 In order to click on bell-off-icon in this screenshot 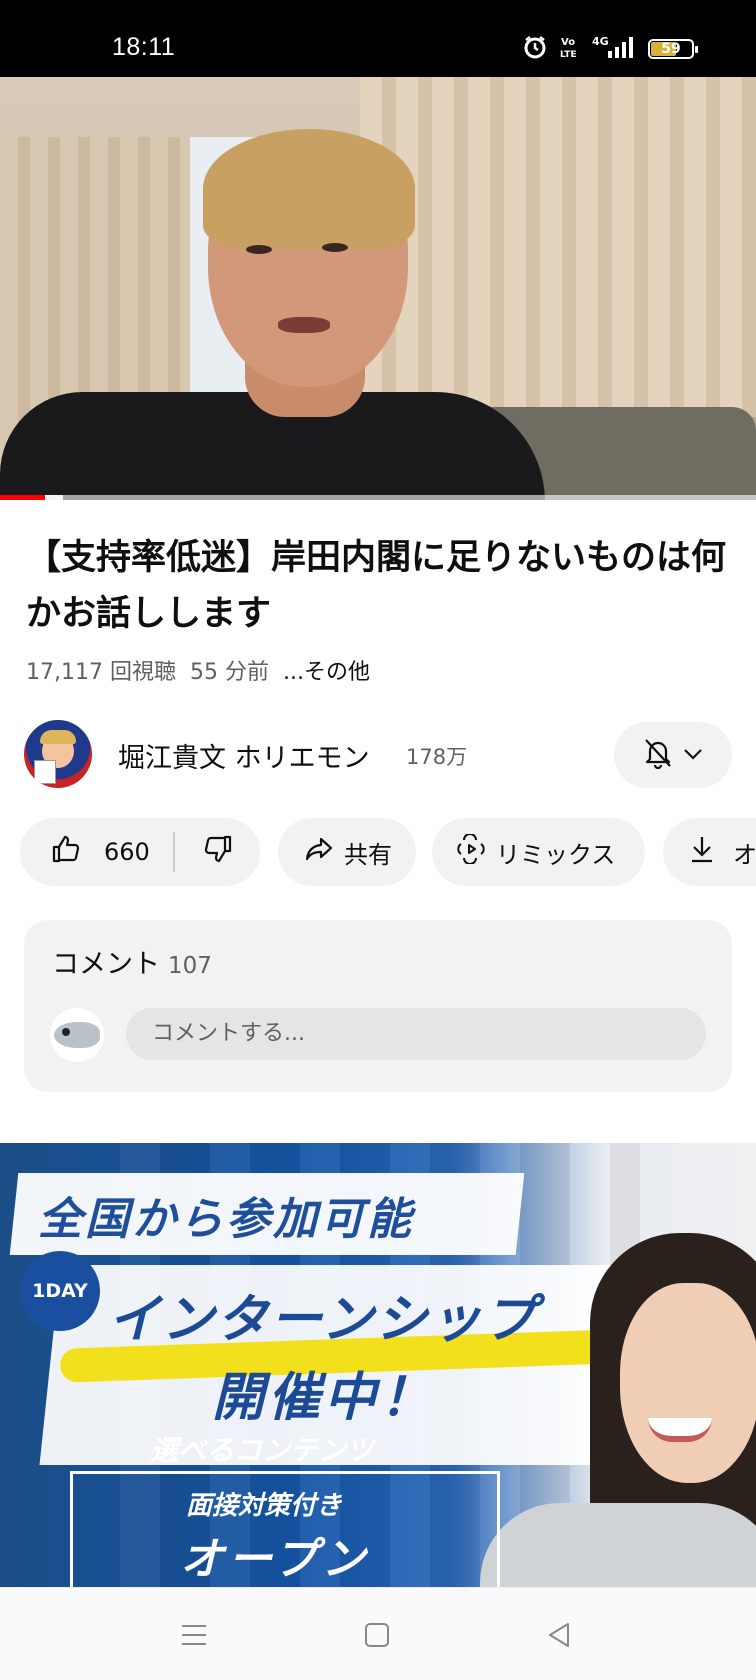, I will do `click(658, 755)`.